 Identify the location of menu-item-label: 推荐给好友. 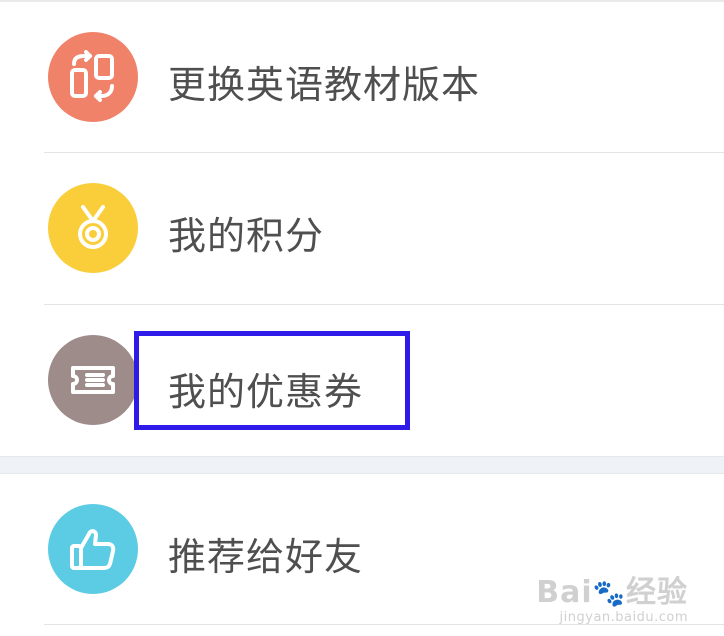
(266, 557).